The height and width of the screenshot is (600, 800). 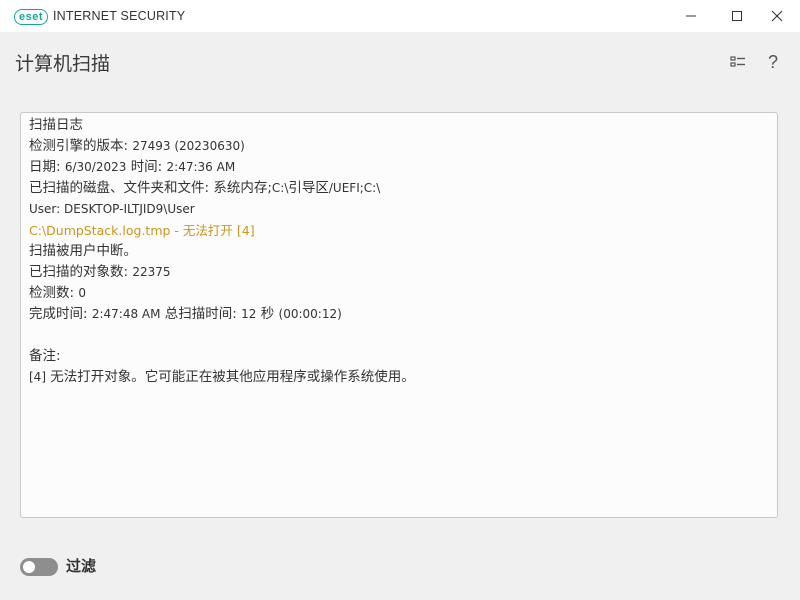 I want to click on filter-toggle, so click(x=39, y=567).